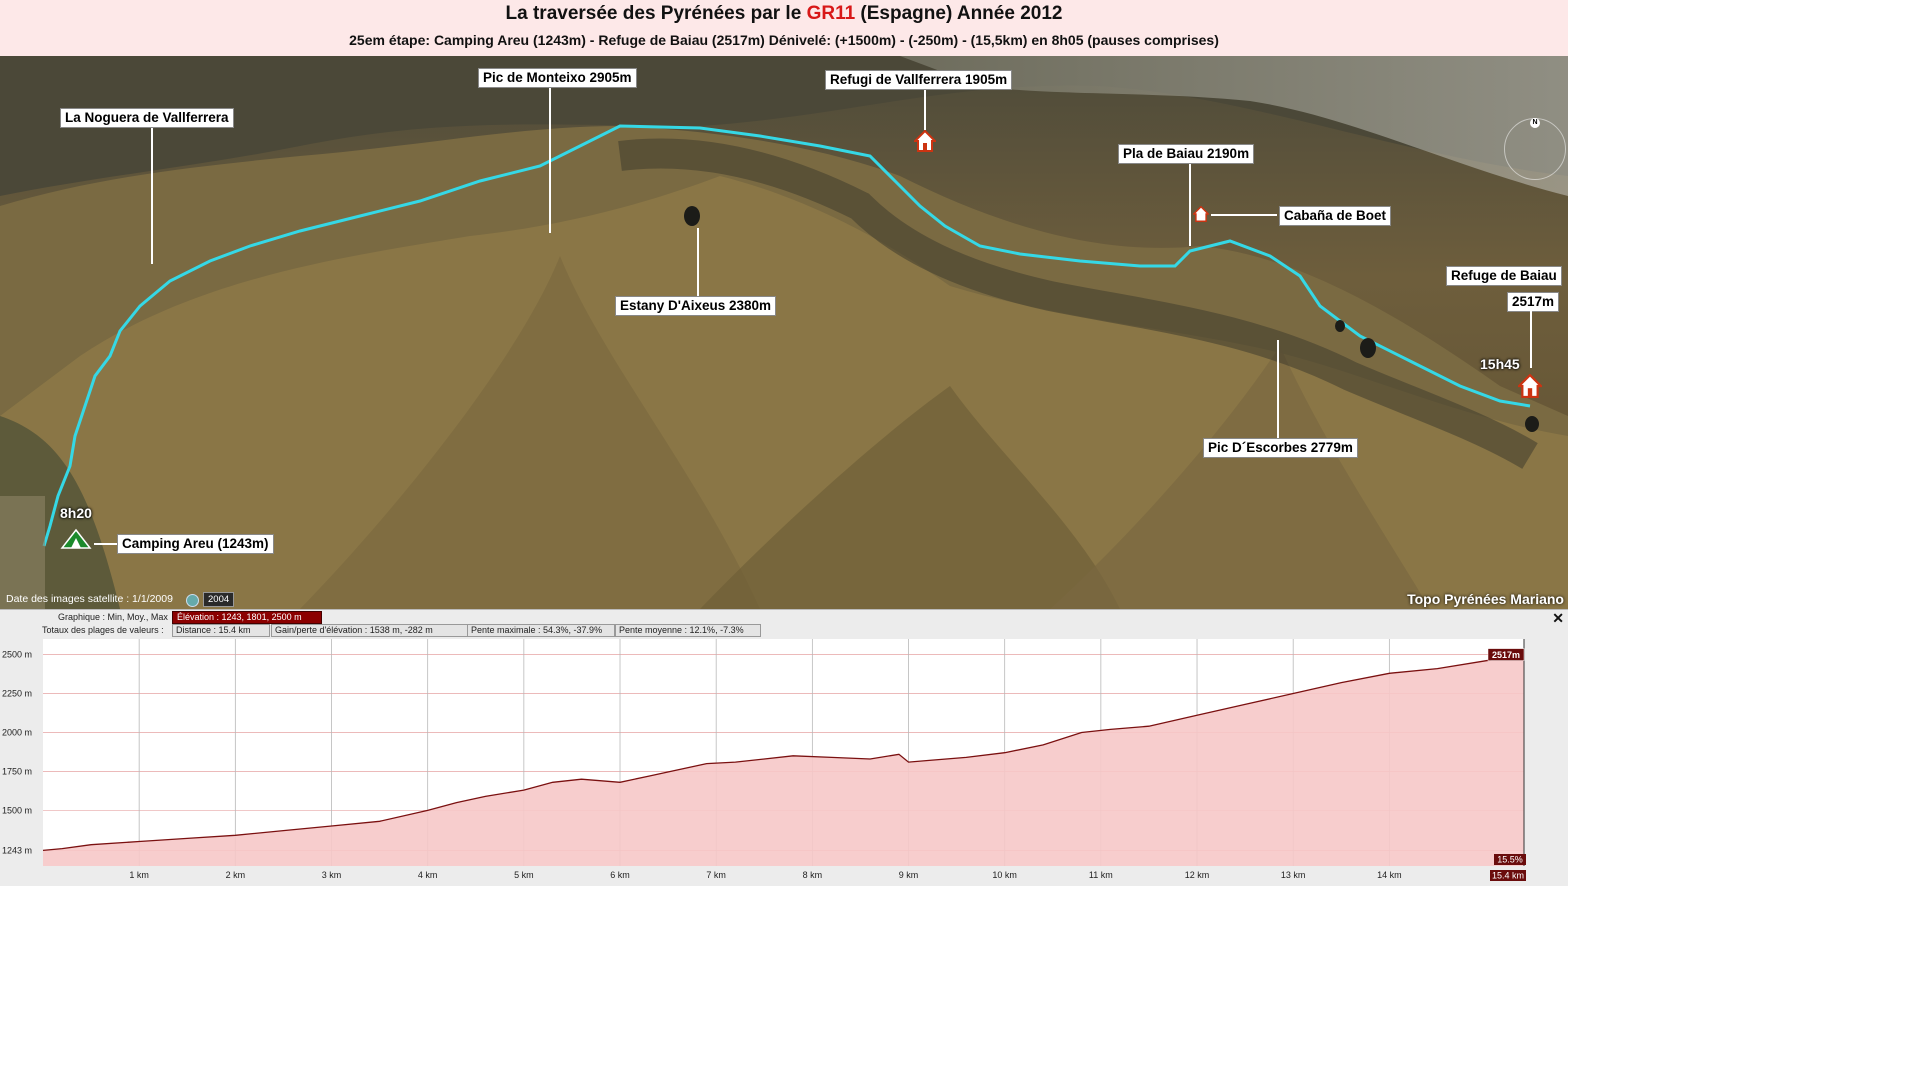 This screenshot has width=1920, height=1080. I want to click on leader-vallferrera, so click(925, 108).